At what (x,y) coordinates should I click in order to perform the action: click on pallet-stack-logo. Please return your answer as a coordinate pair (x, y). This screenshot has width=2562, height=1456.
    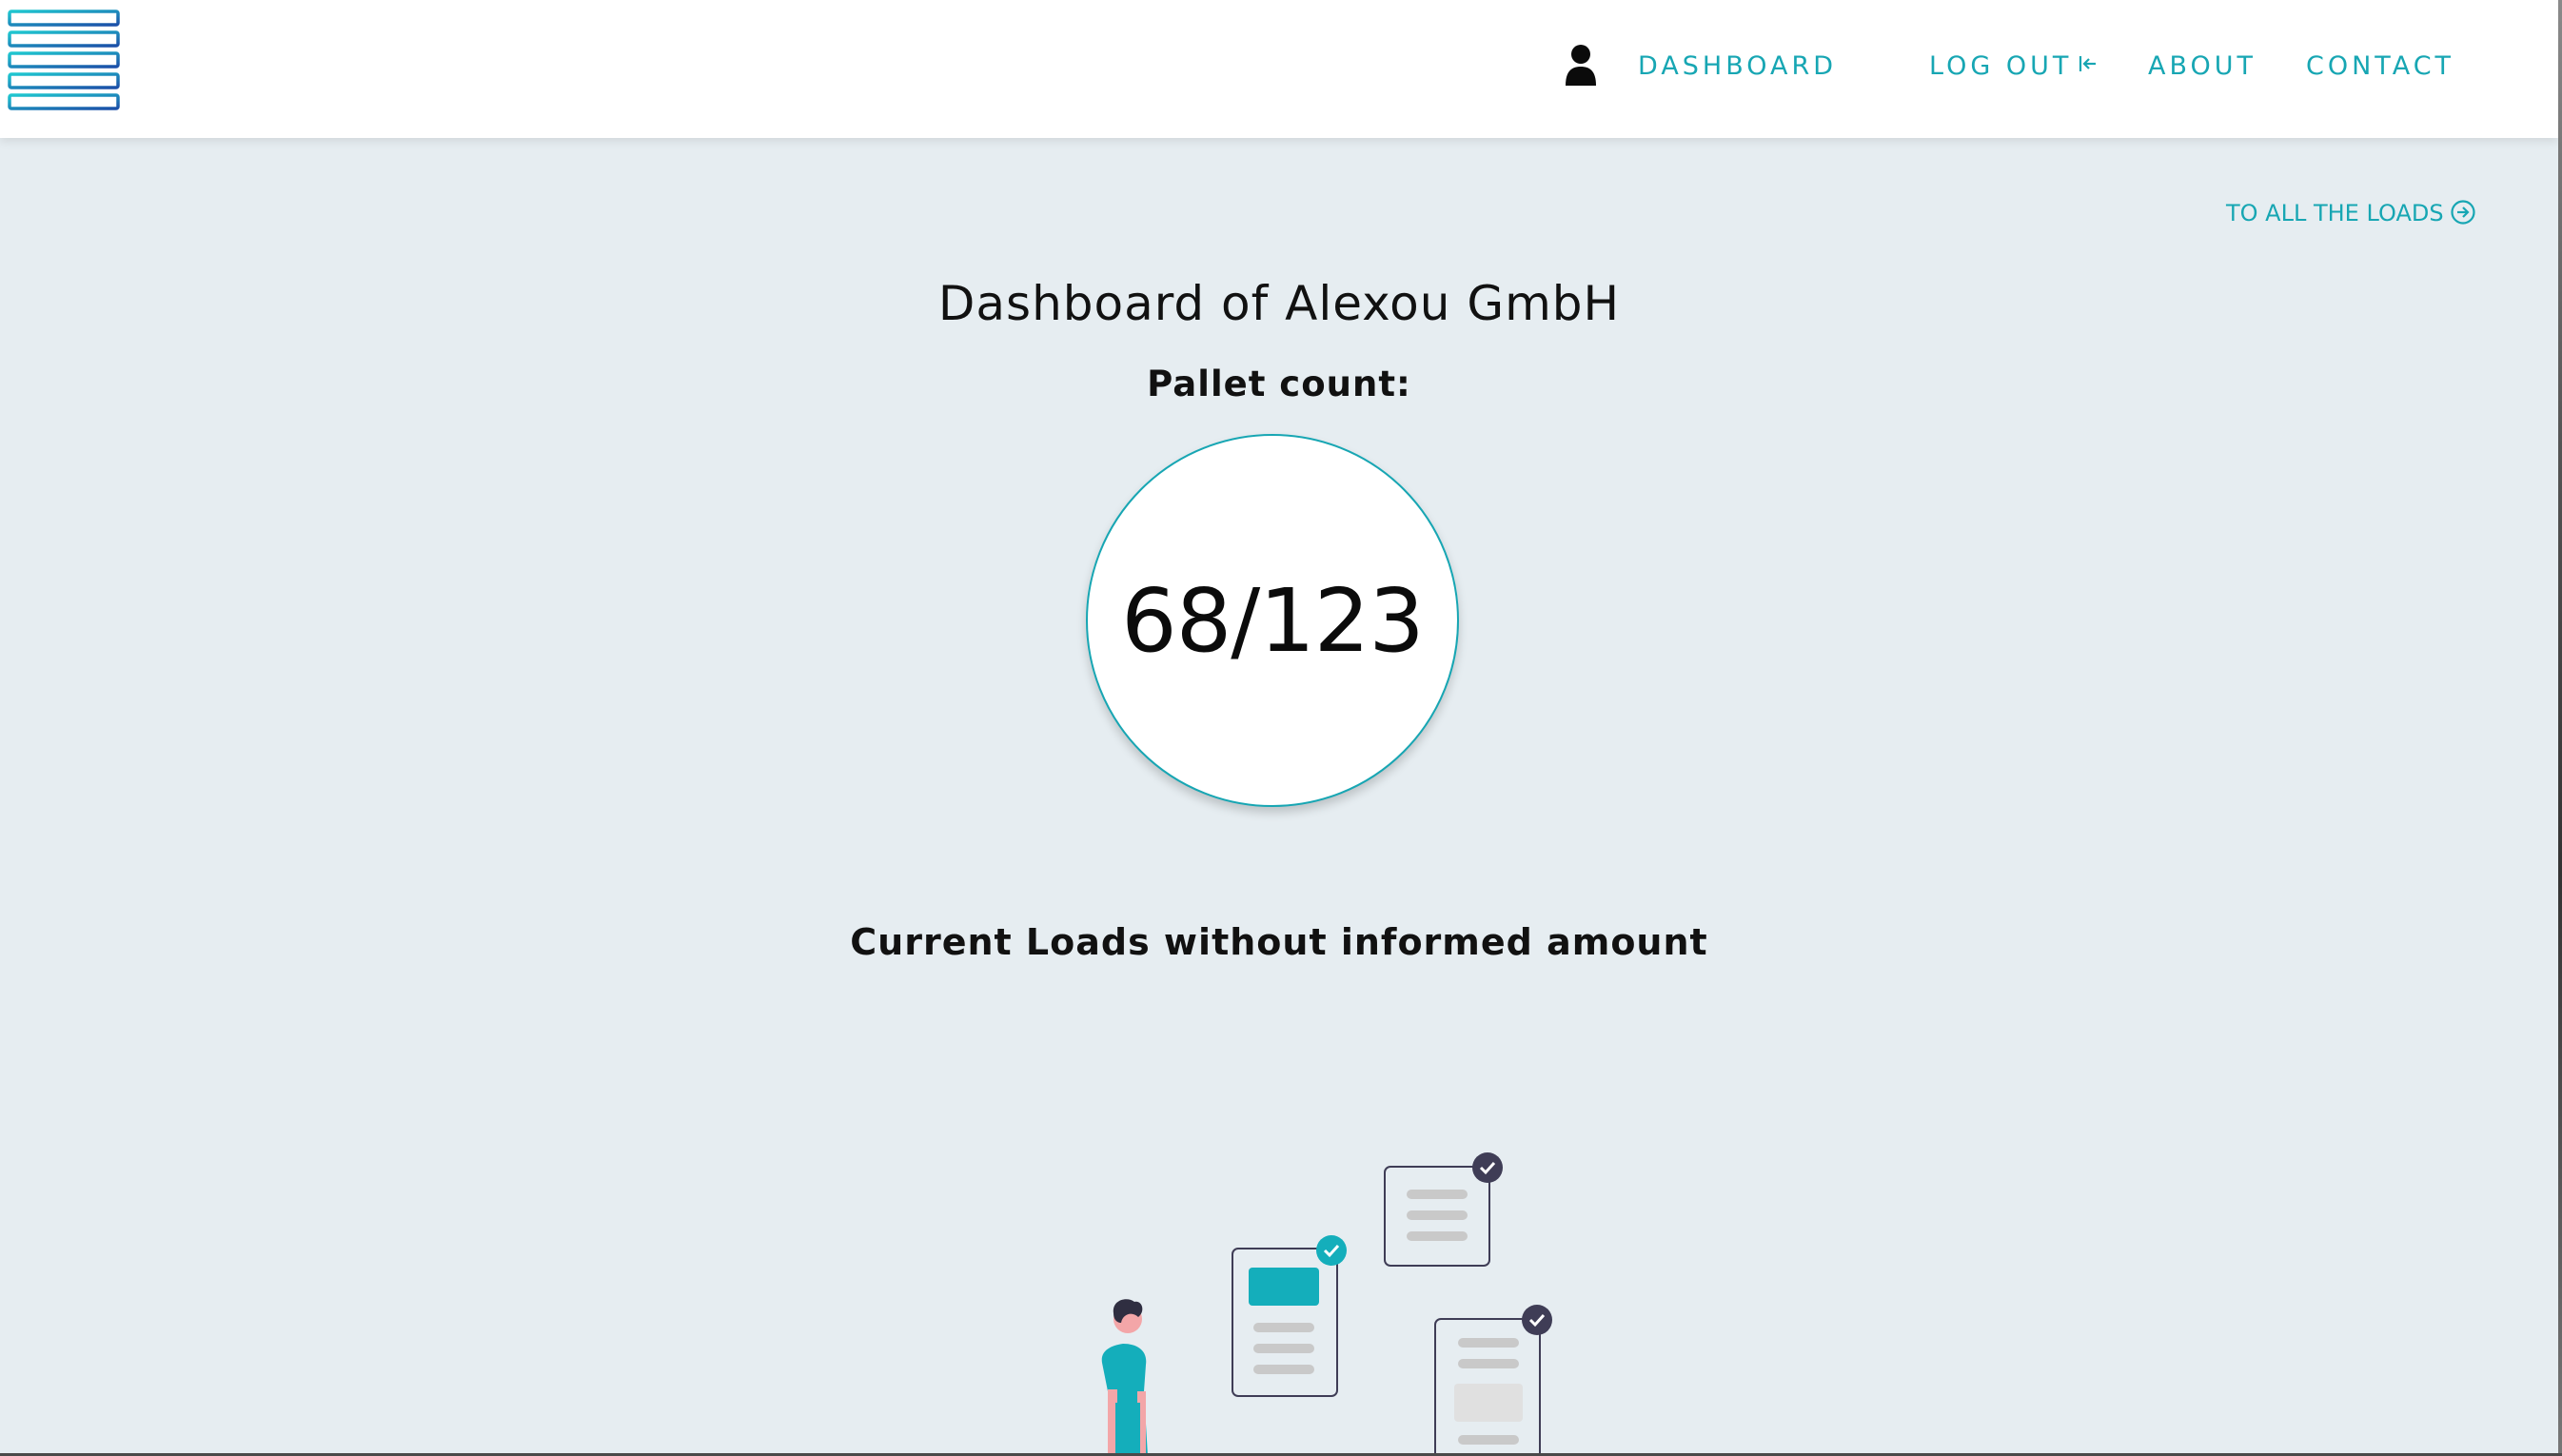
    Looking at the image, I should click on (64, 62).